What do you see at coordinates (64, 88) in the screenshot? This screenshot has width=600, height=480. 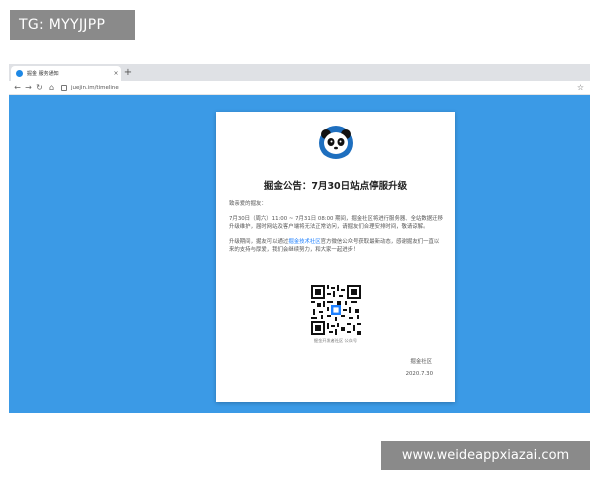 I see `lock-icon` at bounding box center [64, 88].